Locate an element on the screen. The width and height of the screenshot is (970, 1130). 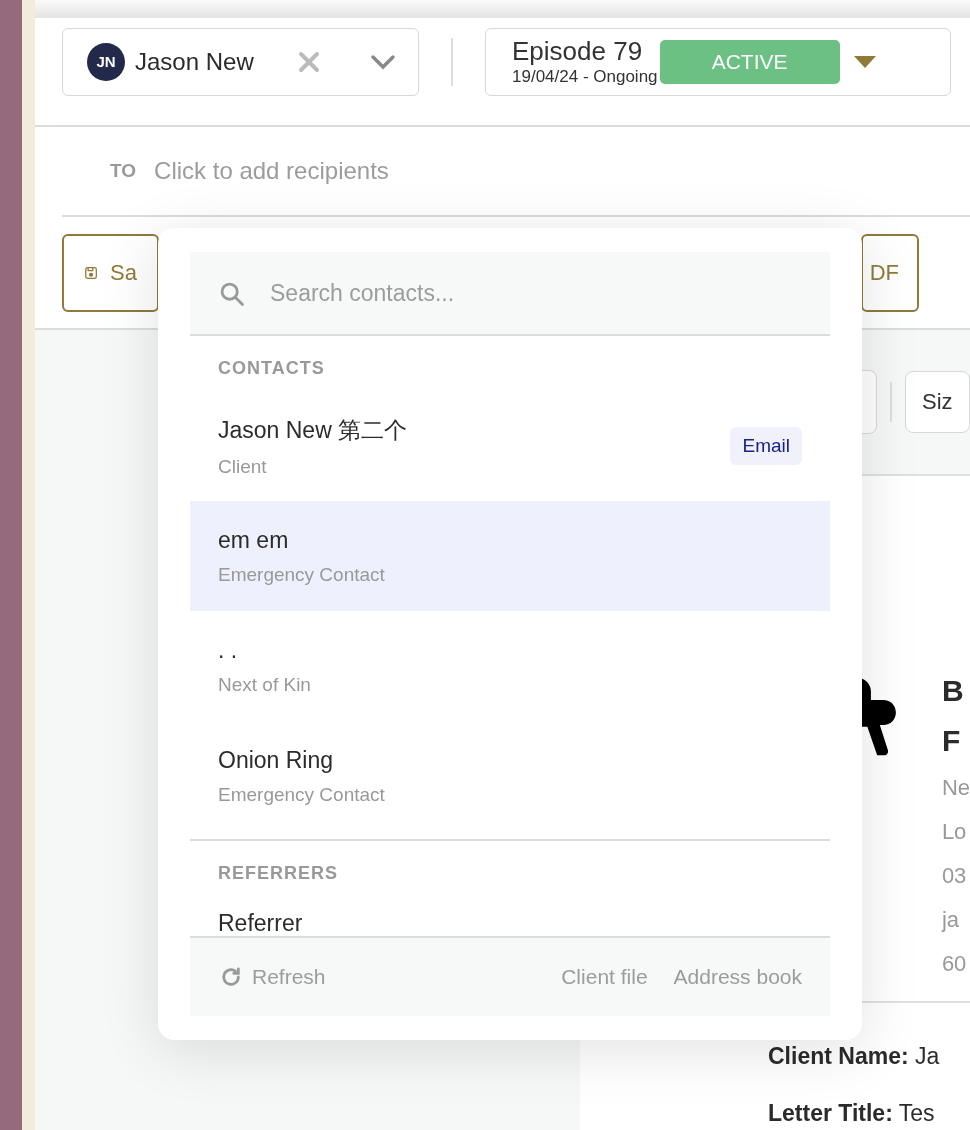
letterhead-detail: 03 is located at coordinates (954, 876).